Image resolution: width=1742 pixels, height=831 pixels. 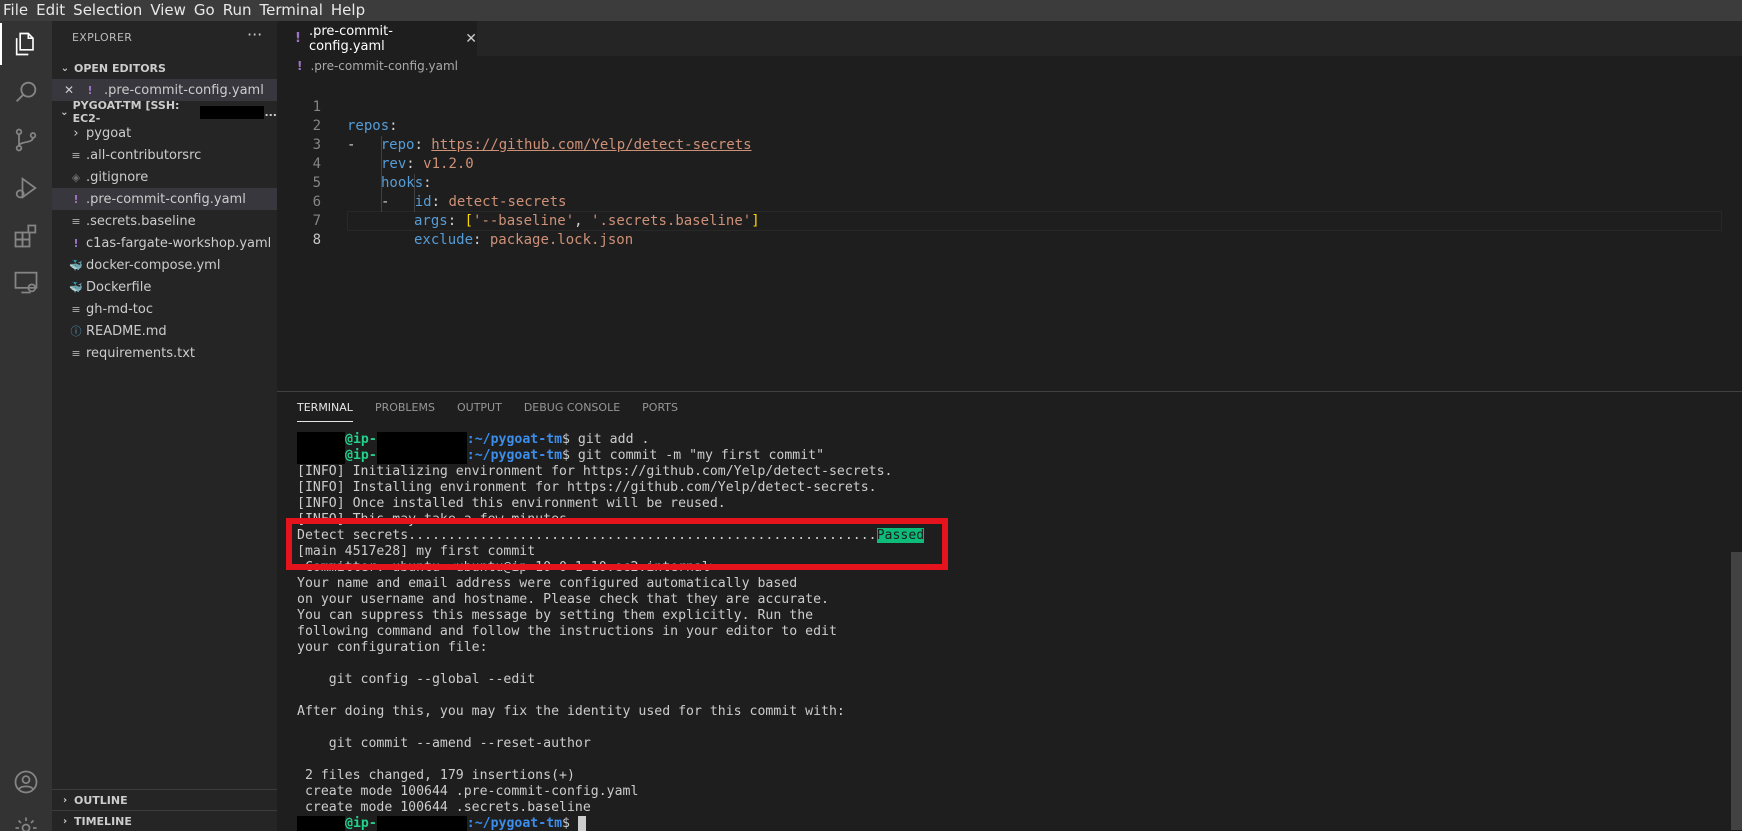 What do you see at coordinates (355, 116) in the screenshot?
I see `code-line: 1 repos:` at bounding box center [355, 116].